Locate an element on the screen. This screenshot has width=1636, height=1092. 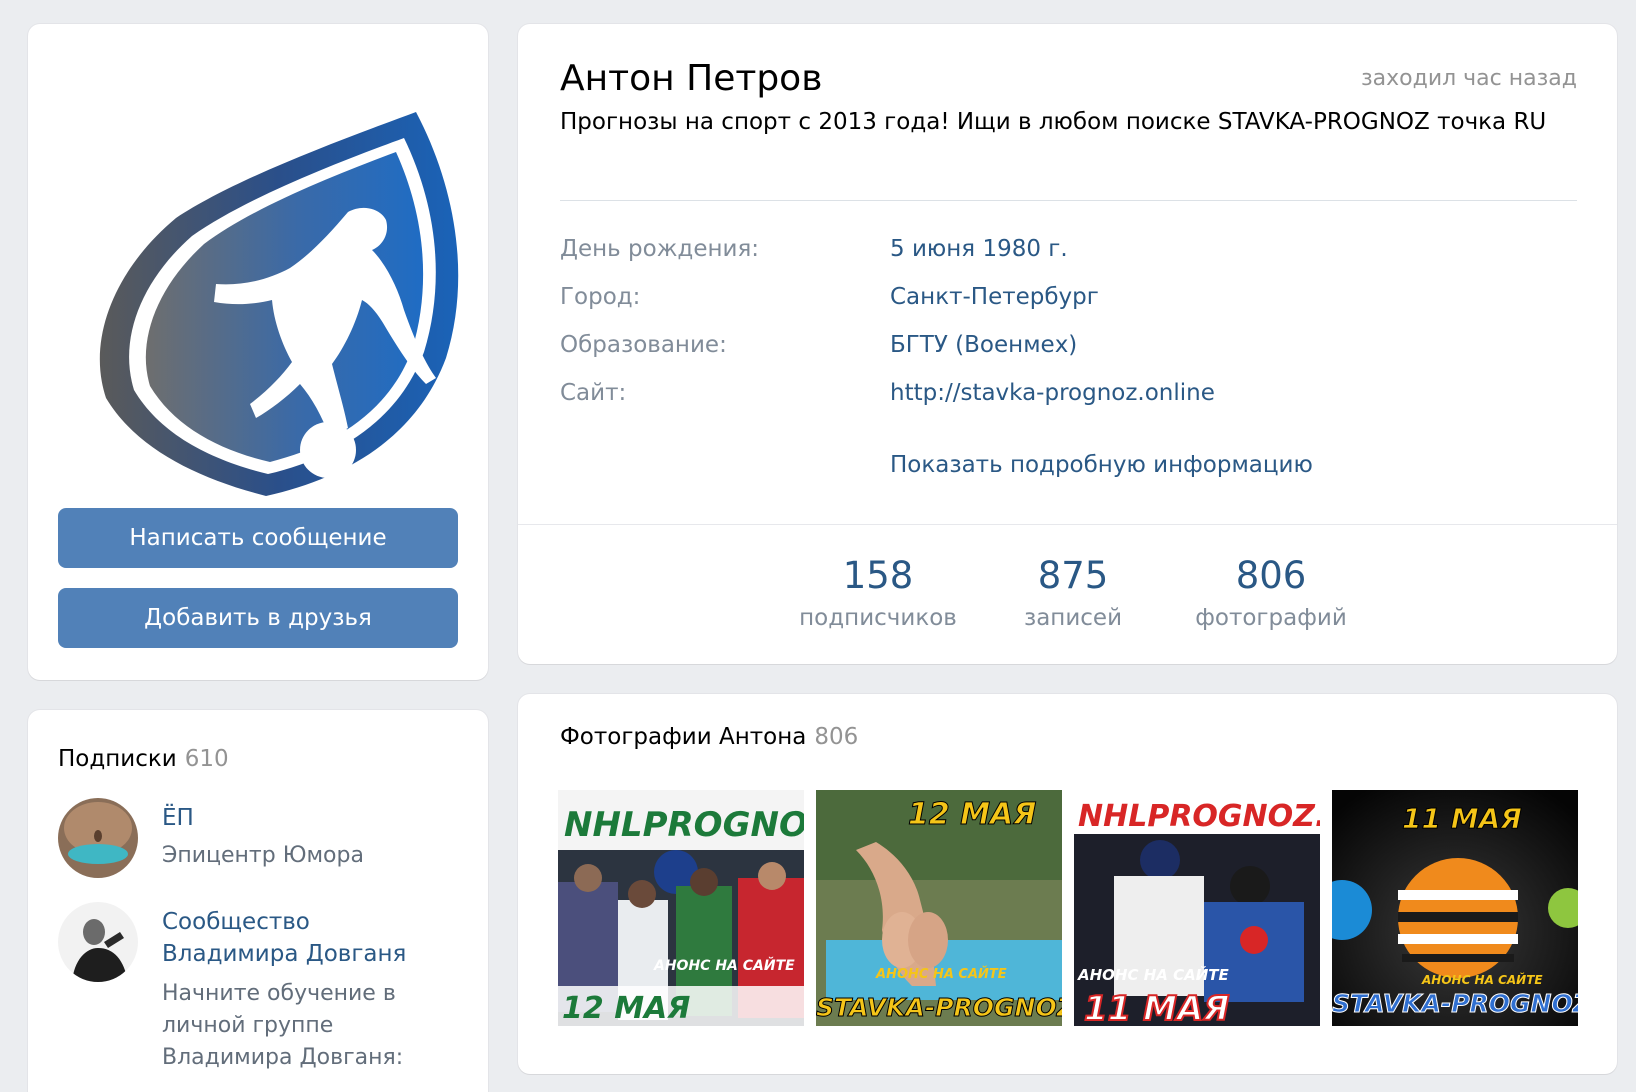
info-label: День рождения: is located at coordinates (660, 249).